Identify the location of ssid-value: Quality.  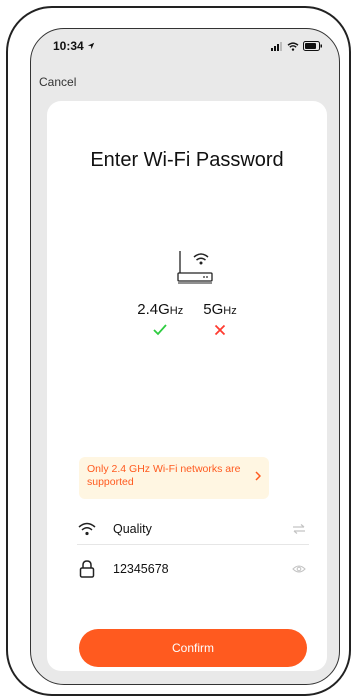
(132, 528).